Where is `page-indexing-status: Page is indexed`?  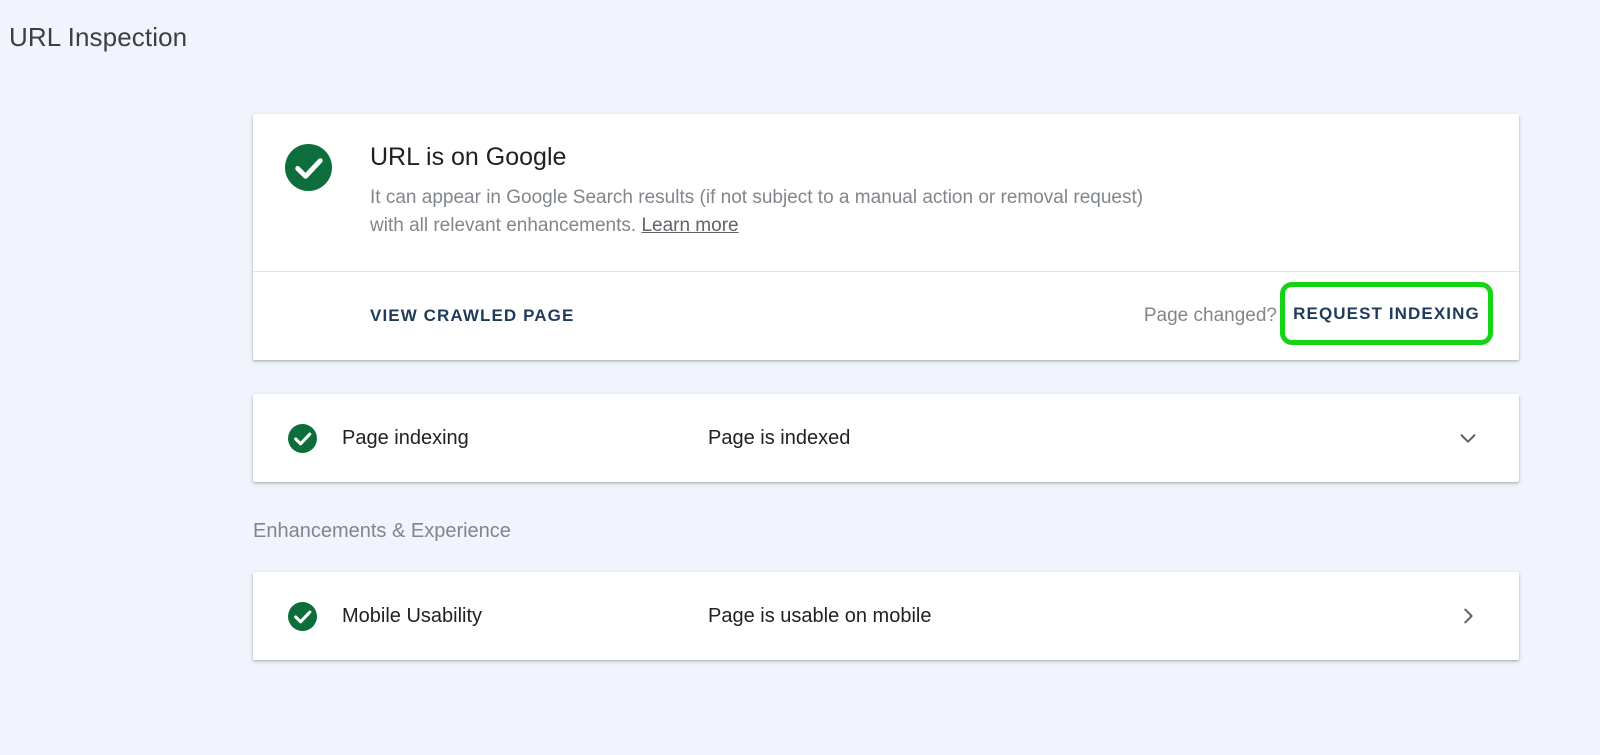 page-indexing-status: Page is indexed is located at coordinates (779, 438).